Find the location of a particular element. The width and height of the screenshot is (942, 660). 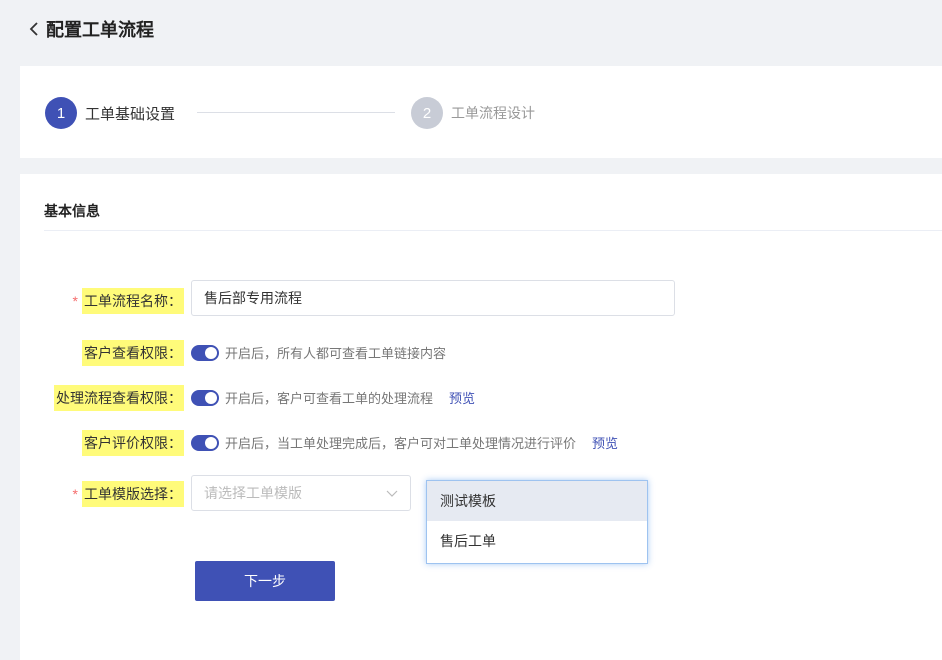

chevron-down-icon is located at coordinates (392, 493).